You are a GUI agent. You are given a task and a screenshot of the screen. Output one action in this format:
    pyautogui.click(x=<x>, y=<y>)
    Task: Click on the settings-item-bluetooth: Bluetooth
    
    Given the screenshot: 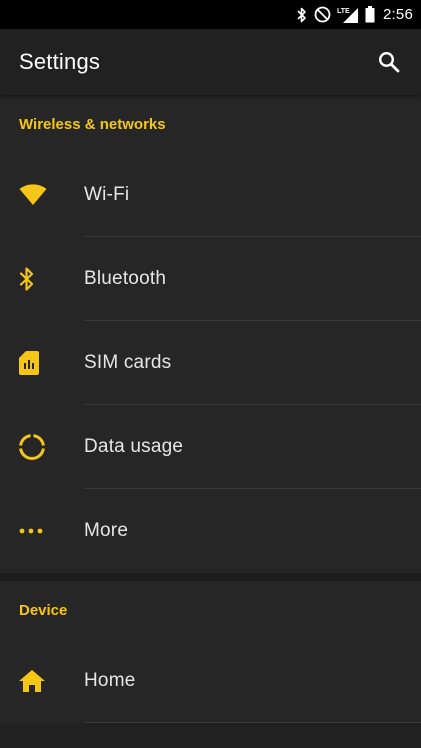 What is the action you would take?
    pyautogui.click(x=210, y=279)
    